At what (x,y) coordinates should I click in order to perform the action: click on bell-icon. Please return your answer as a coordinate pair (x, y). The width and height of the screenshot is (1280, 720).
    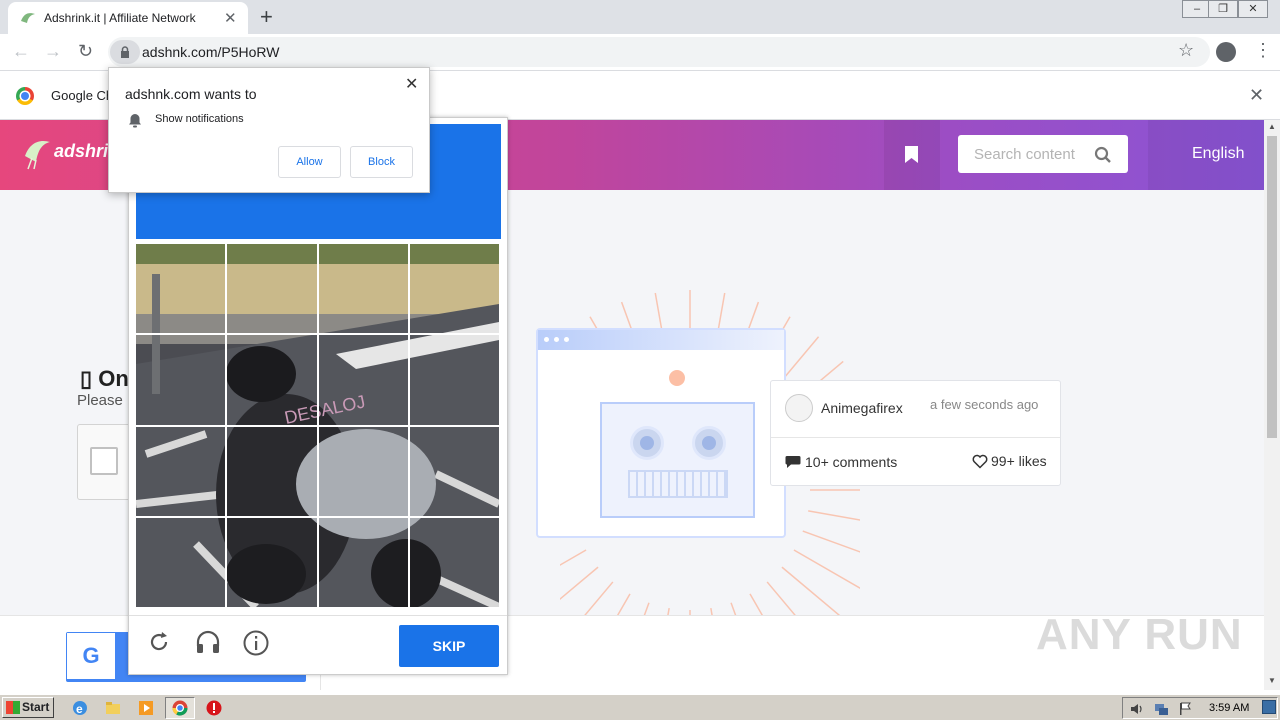
    Looking at the image, I should click on (135, 121).